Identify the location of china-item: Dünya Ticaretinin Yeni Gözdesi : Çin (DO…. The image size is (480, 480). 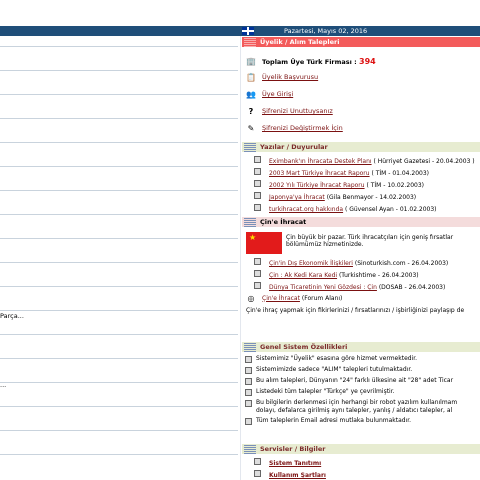
(349, 286).